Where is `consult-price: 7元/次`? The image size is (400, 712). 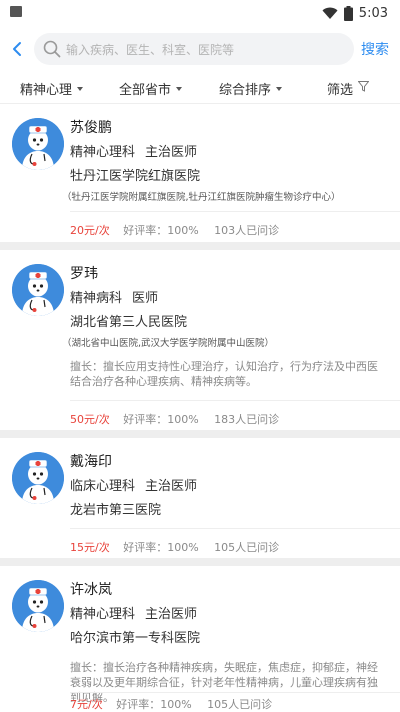 consult-price: 7元/次 is located at coordinates (86, 704).